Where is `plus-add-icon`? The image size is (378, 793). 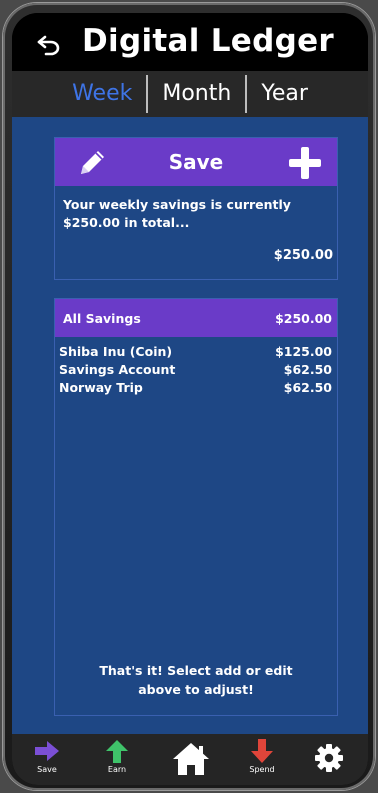 plus-add-icon is located at coordinates (305, 163).